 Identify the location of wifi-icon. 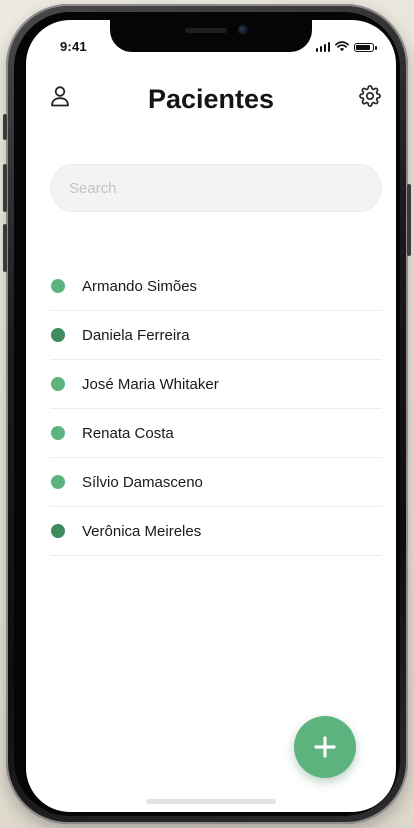
(342, 46).